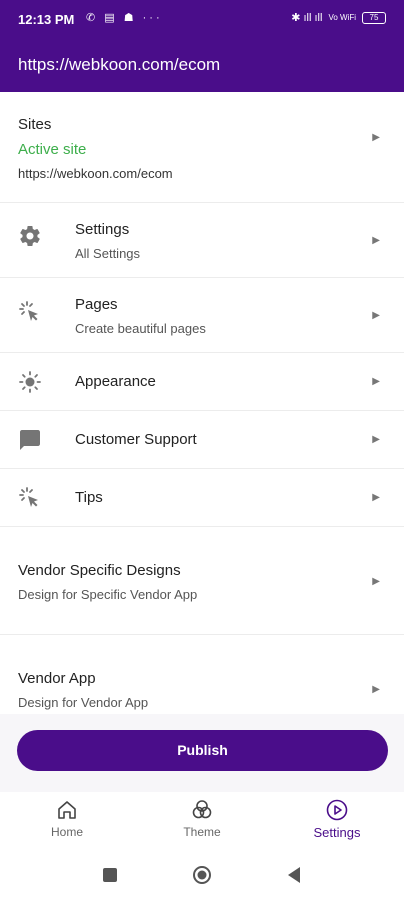  I want to click on menu-item-vendor-app: Vendor App Design for Vendor App ▶, so click(202, 674).